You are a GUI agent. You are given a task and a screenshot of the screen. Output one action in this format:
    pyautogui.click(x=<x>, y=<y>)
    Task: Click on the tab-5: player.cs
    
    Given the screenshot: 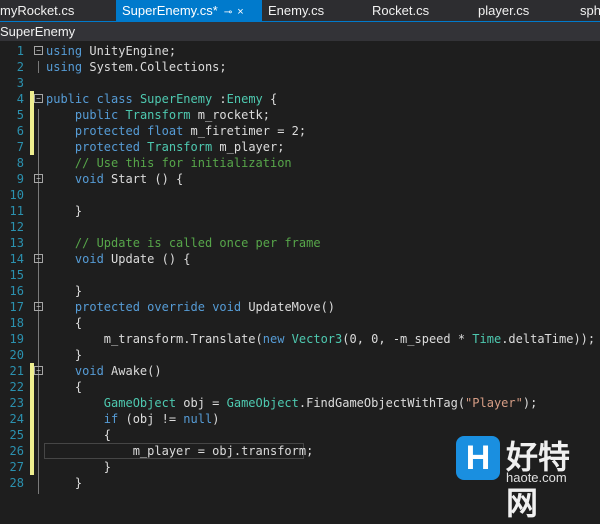 What is the action you would take?
    pyautogui.click(x=523, y=10)
    